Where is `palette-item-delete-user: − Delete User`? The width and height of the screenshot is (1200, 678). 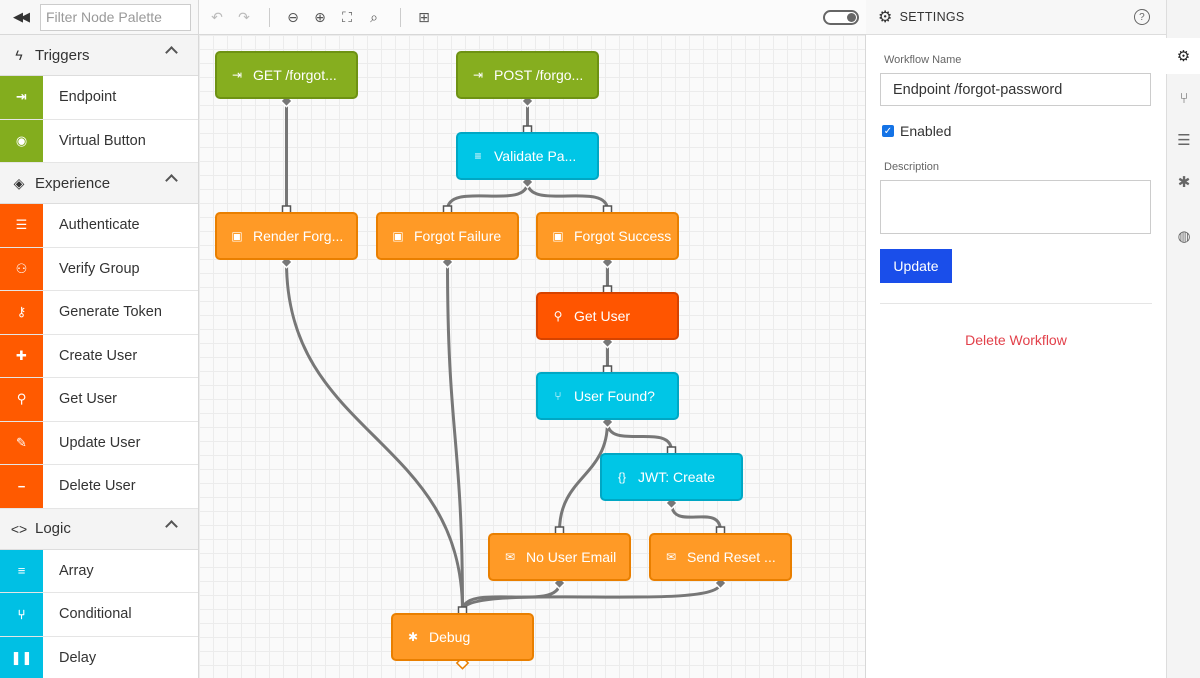 palette-item-delete-user: − Delete User is located at coordinates (99, 487).